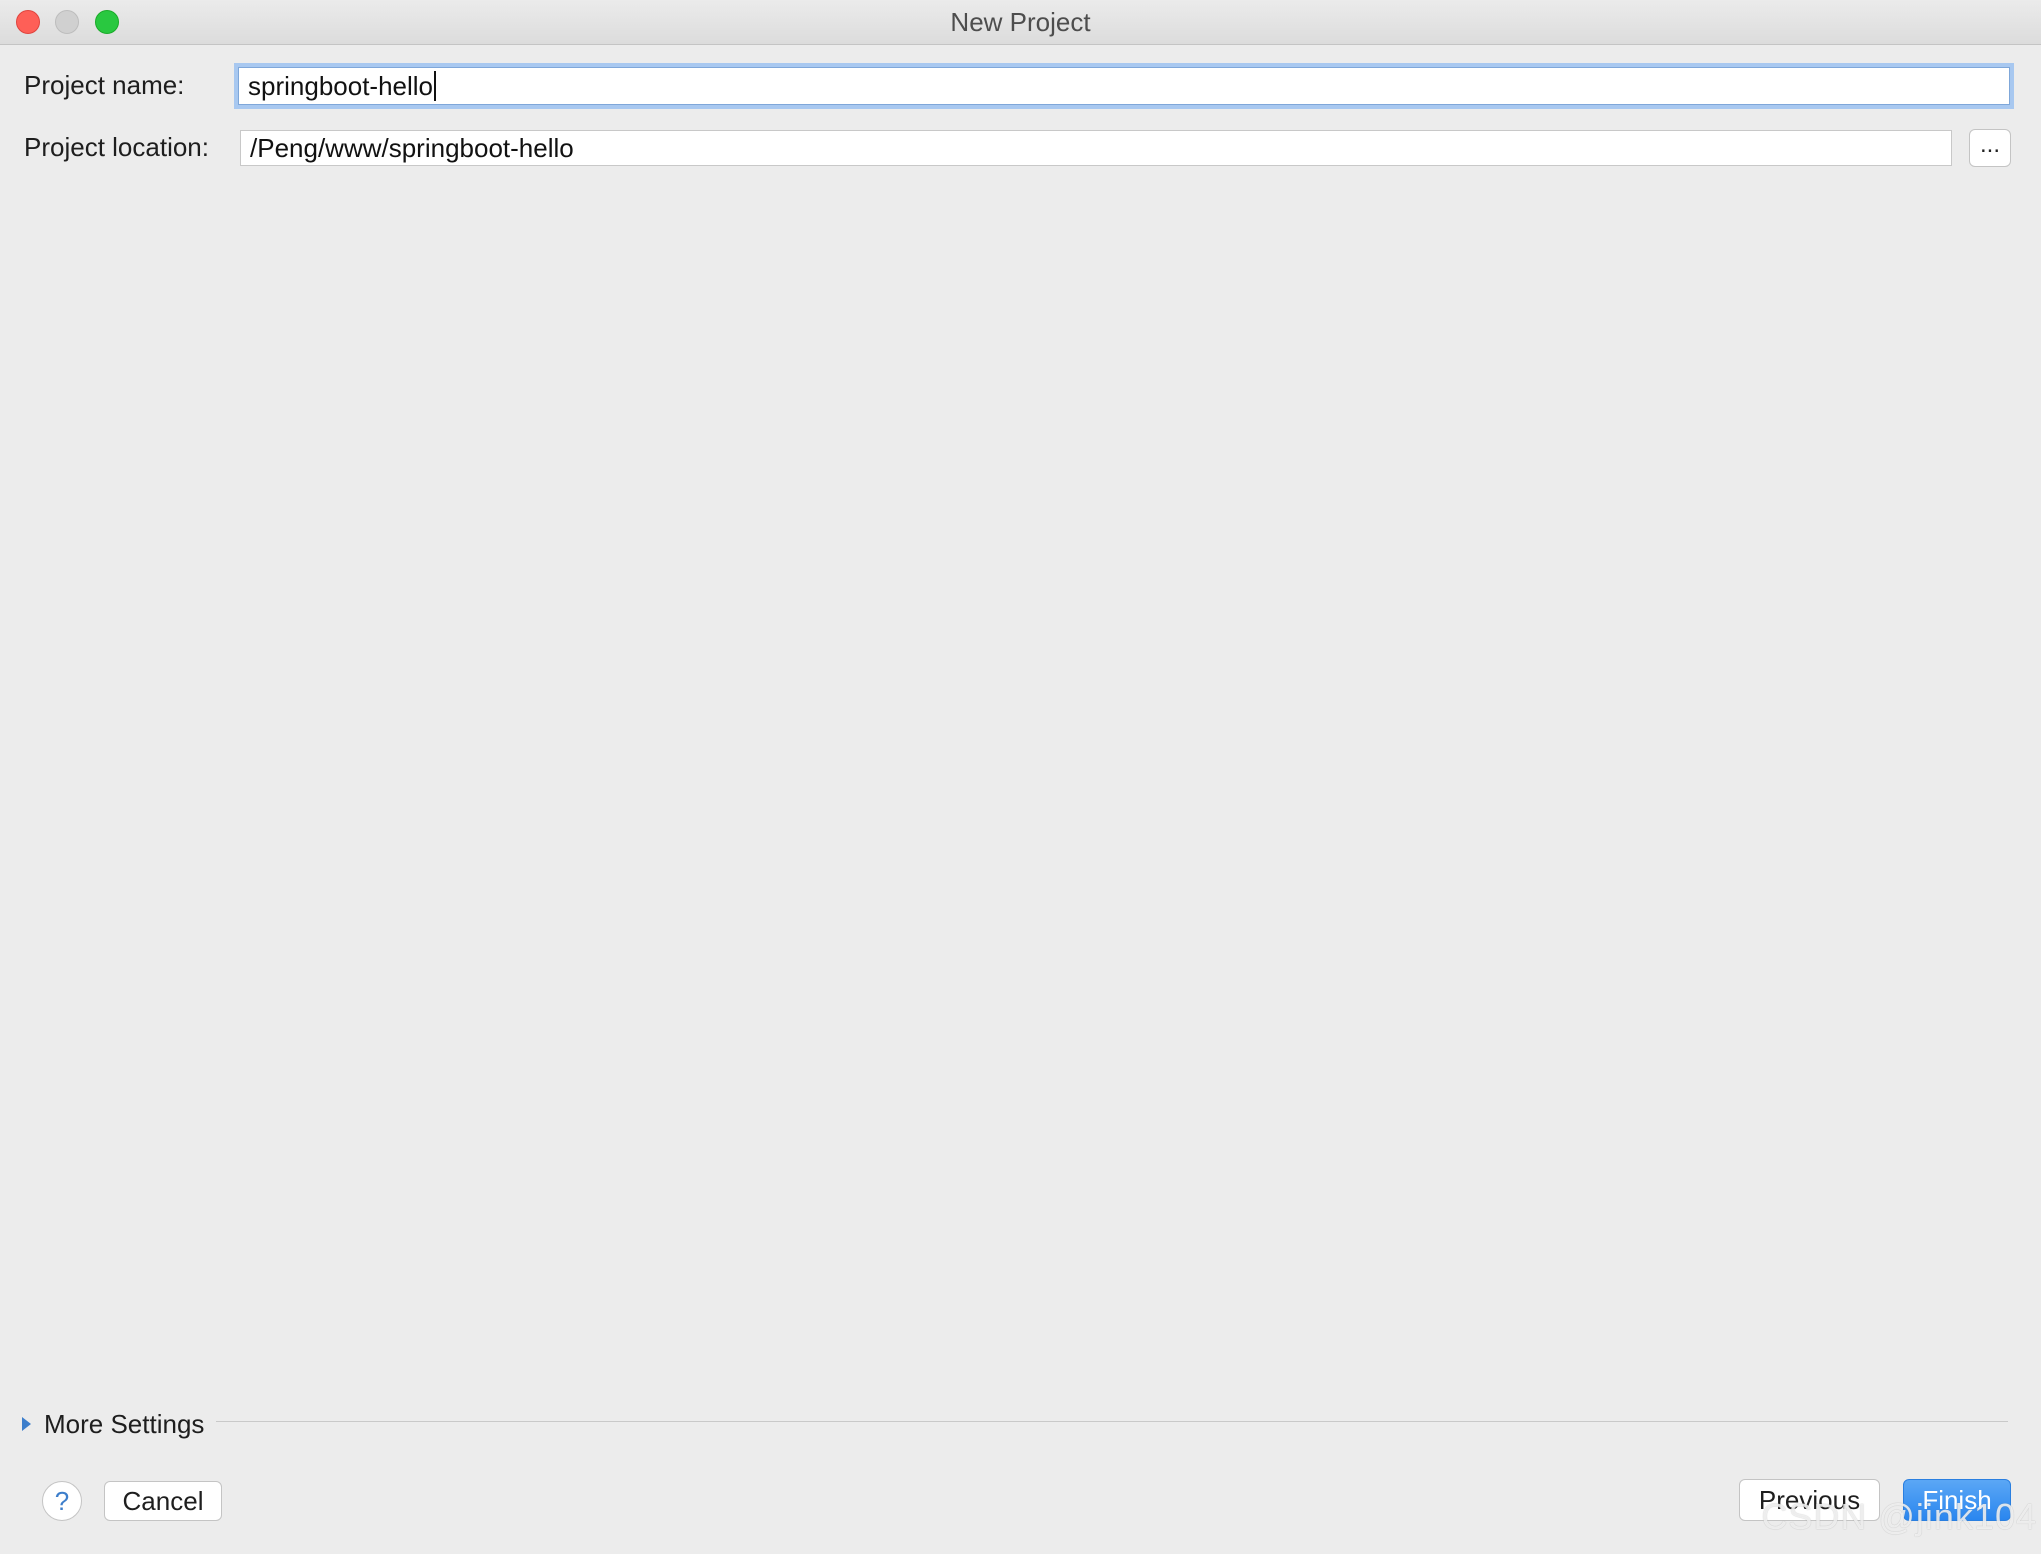  What do you see at coordinates (116, 147) in the screenshot?
I see `project-location-label: Project location:` at bounding box center [116, 147].